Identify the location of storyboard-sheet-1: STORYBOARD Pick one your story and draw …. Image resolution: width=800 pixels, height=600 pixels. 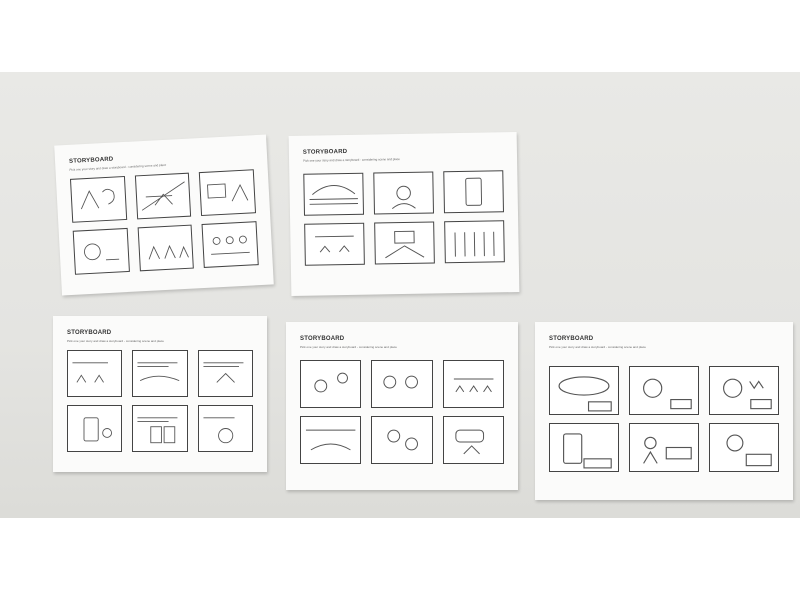
(164, 215).